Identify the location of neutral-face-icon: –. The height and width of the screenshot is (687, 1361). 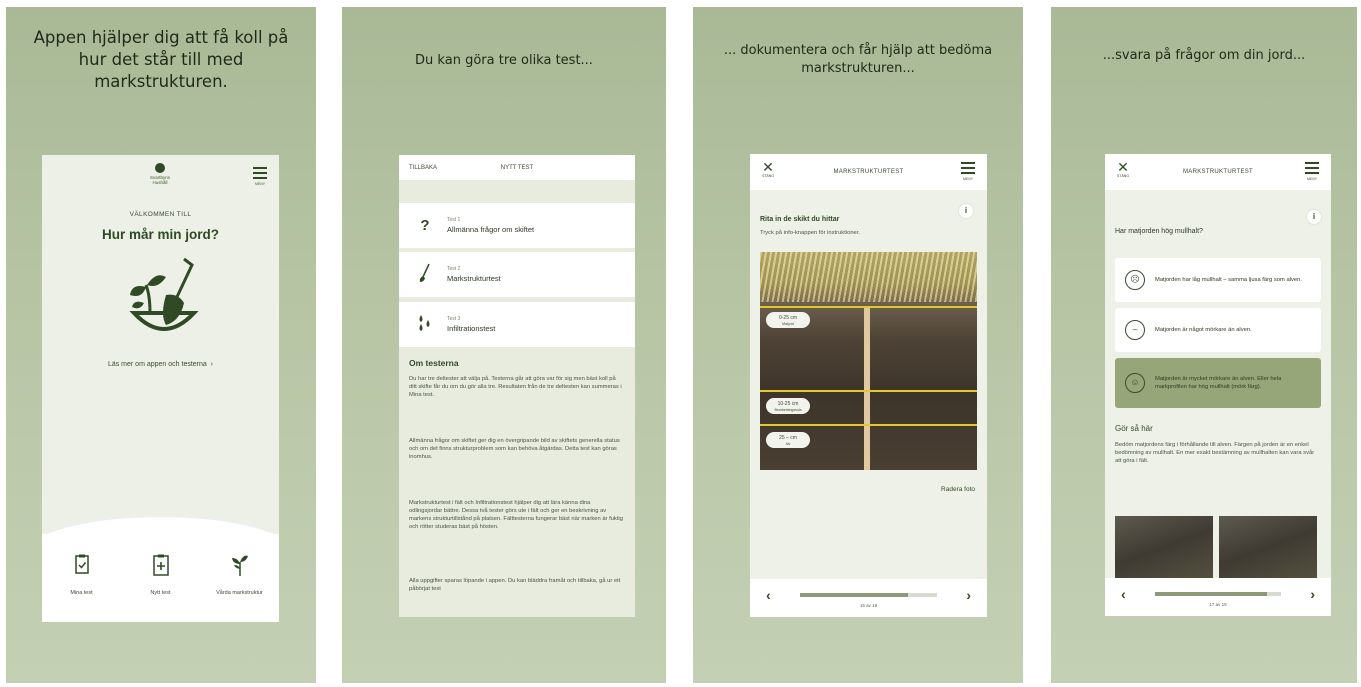
(1135, 330).